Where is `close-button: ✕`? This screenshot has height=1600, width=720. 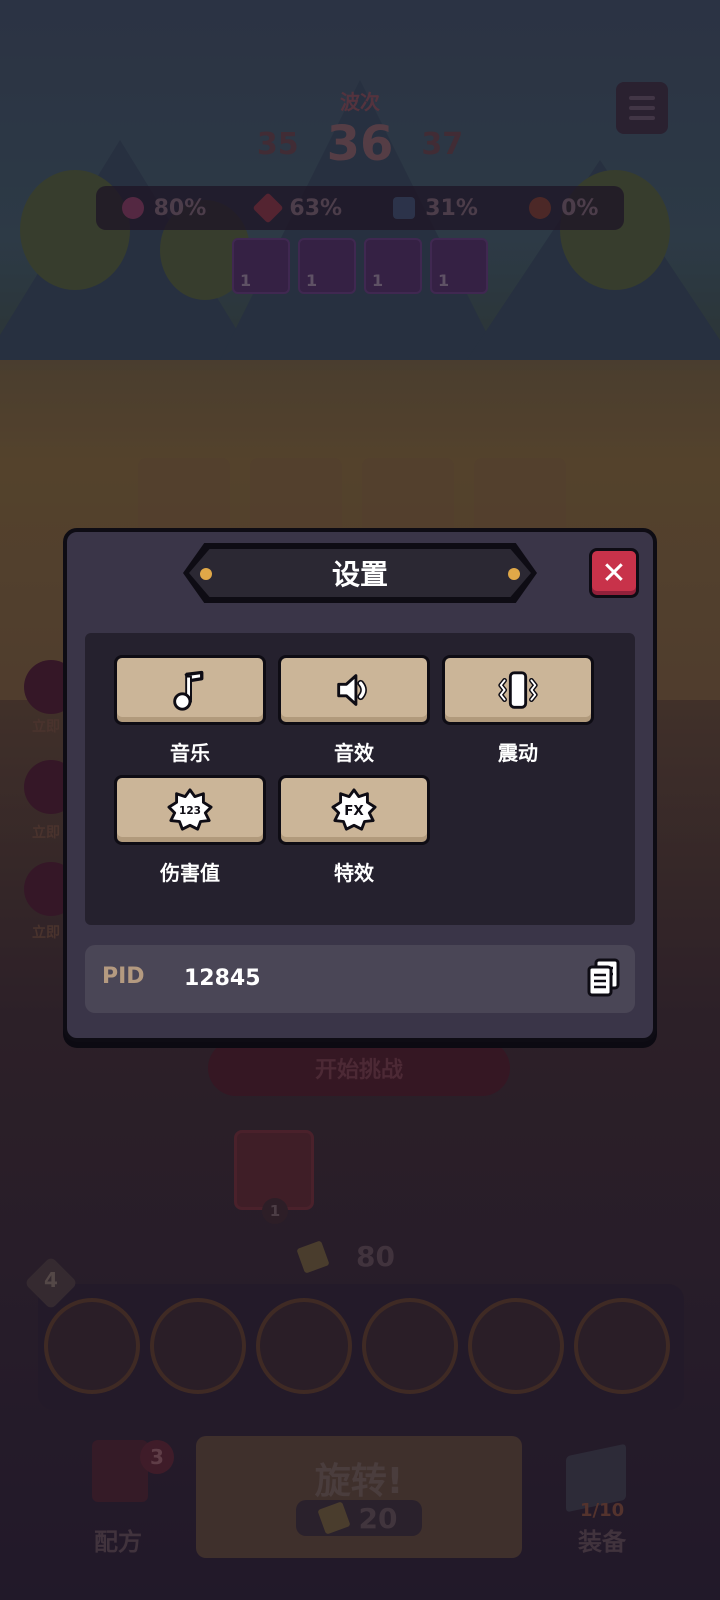 close-button: ✕ is located at coordinates (614, 573).